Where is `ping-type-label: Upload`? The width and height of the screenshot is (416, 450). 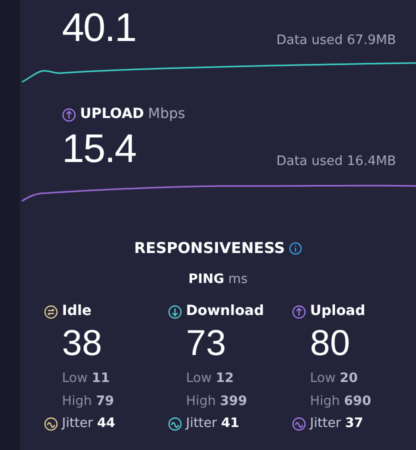 ping-type-label: Upload is located at coordinates (338, 311).